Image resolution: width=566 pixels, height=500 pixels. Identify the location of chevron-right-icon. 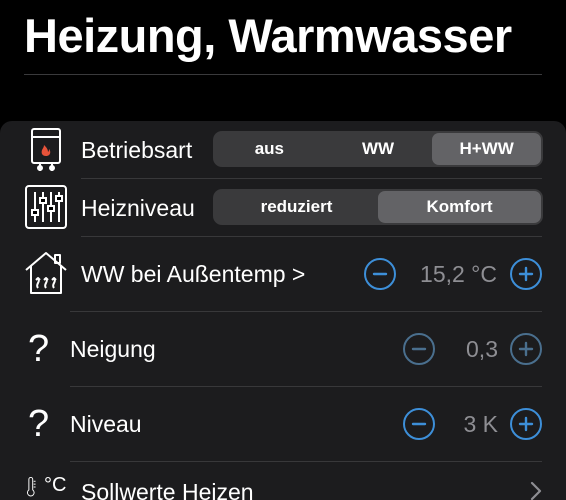
(536, 490).